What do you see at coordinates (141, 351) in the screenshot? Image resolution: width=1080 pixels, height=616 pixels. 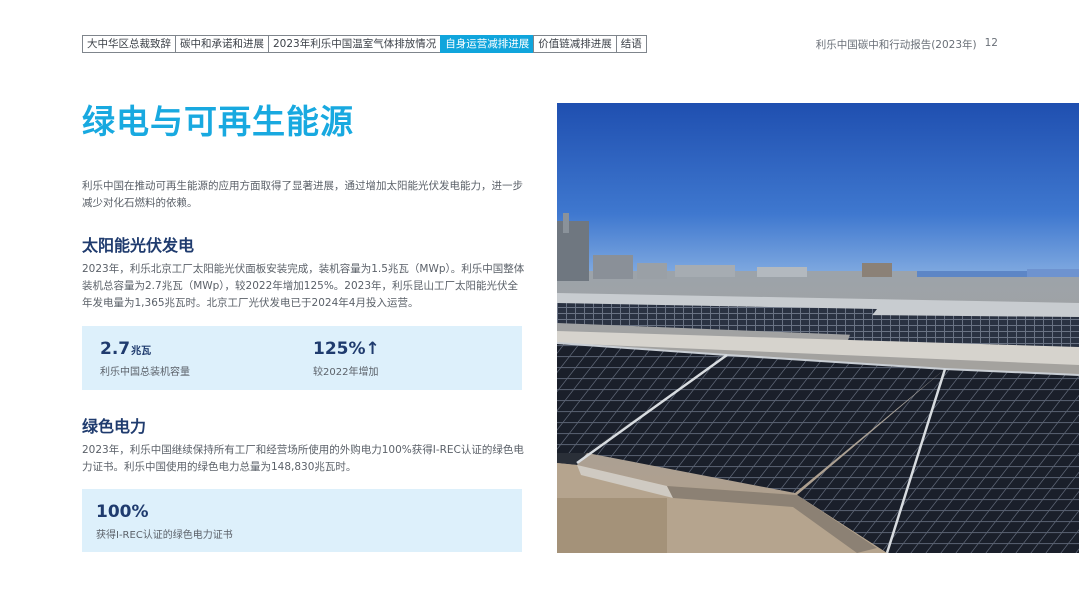 I see `capacity-unit: 兆瓦` at bounding box center [141, 351].